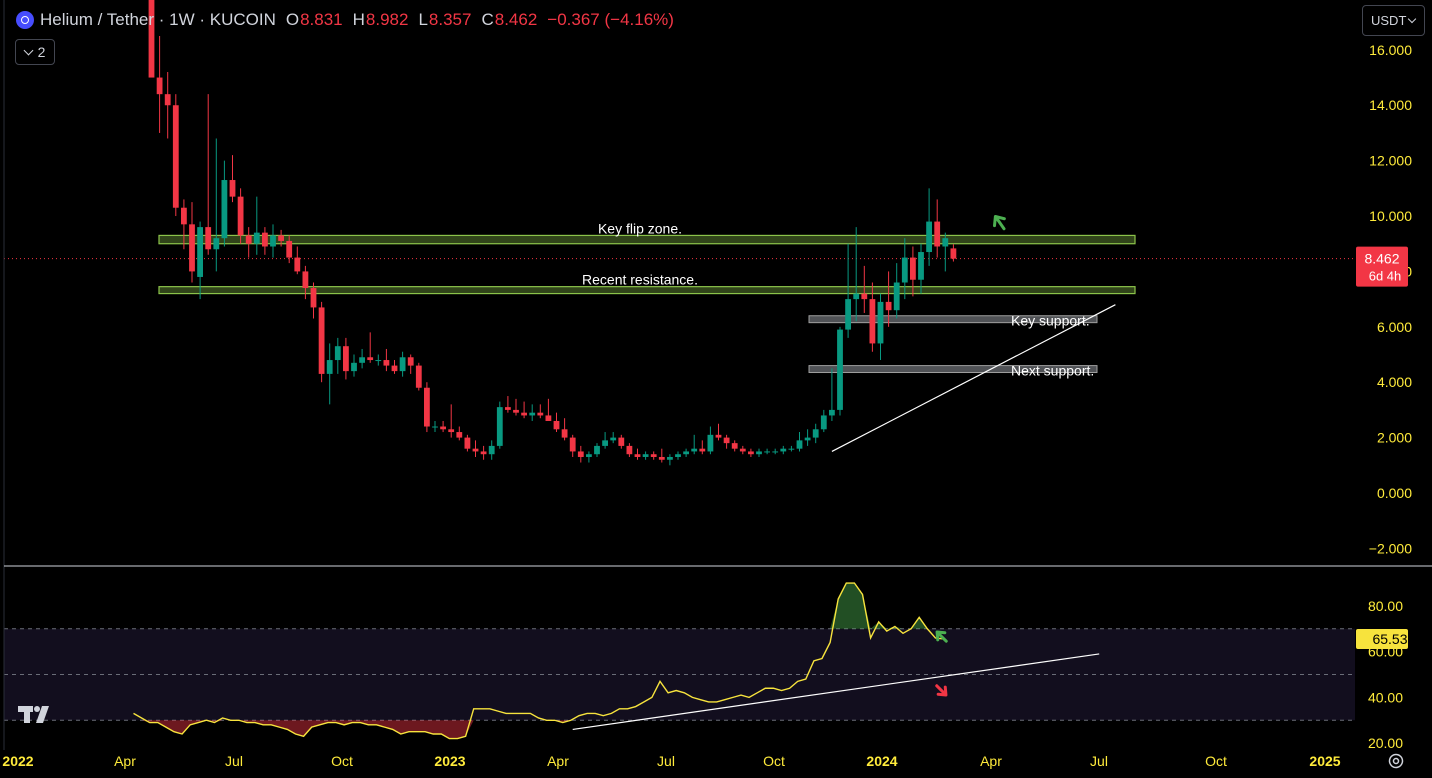 The image size is (1432, 778). Describe the element at coordinates (358, 19) in the screenshot. I see `high-label: H` at that location.